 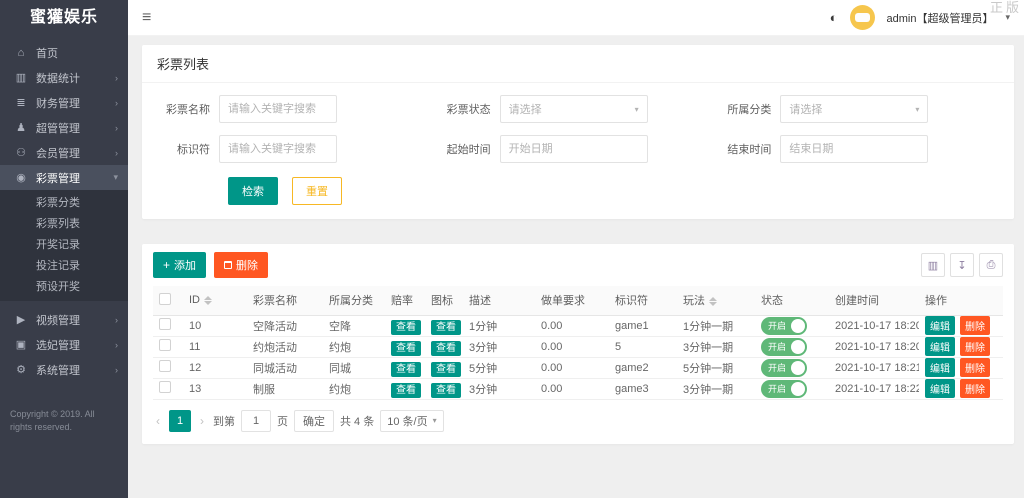 I want to click on select-all-checkbox, so click(x=165, y=298).